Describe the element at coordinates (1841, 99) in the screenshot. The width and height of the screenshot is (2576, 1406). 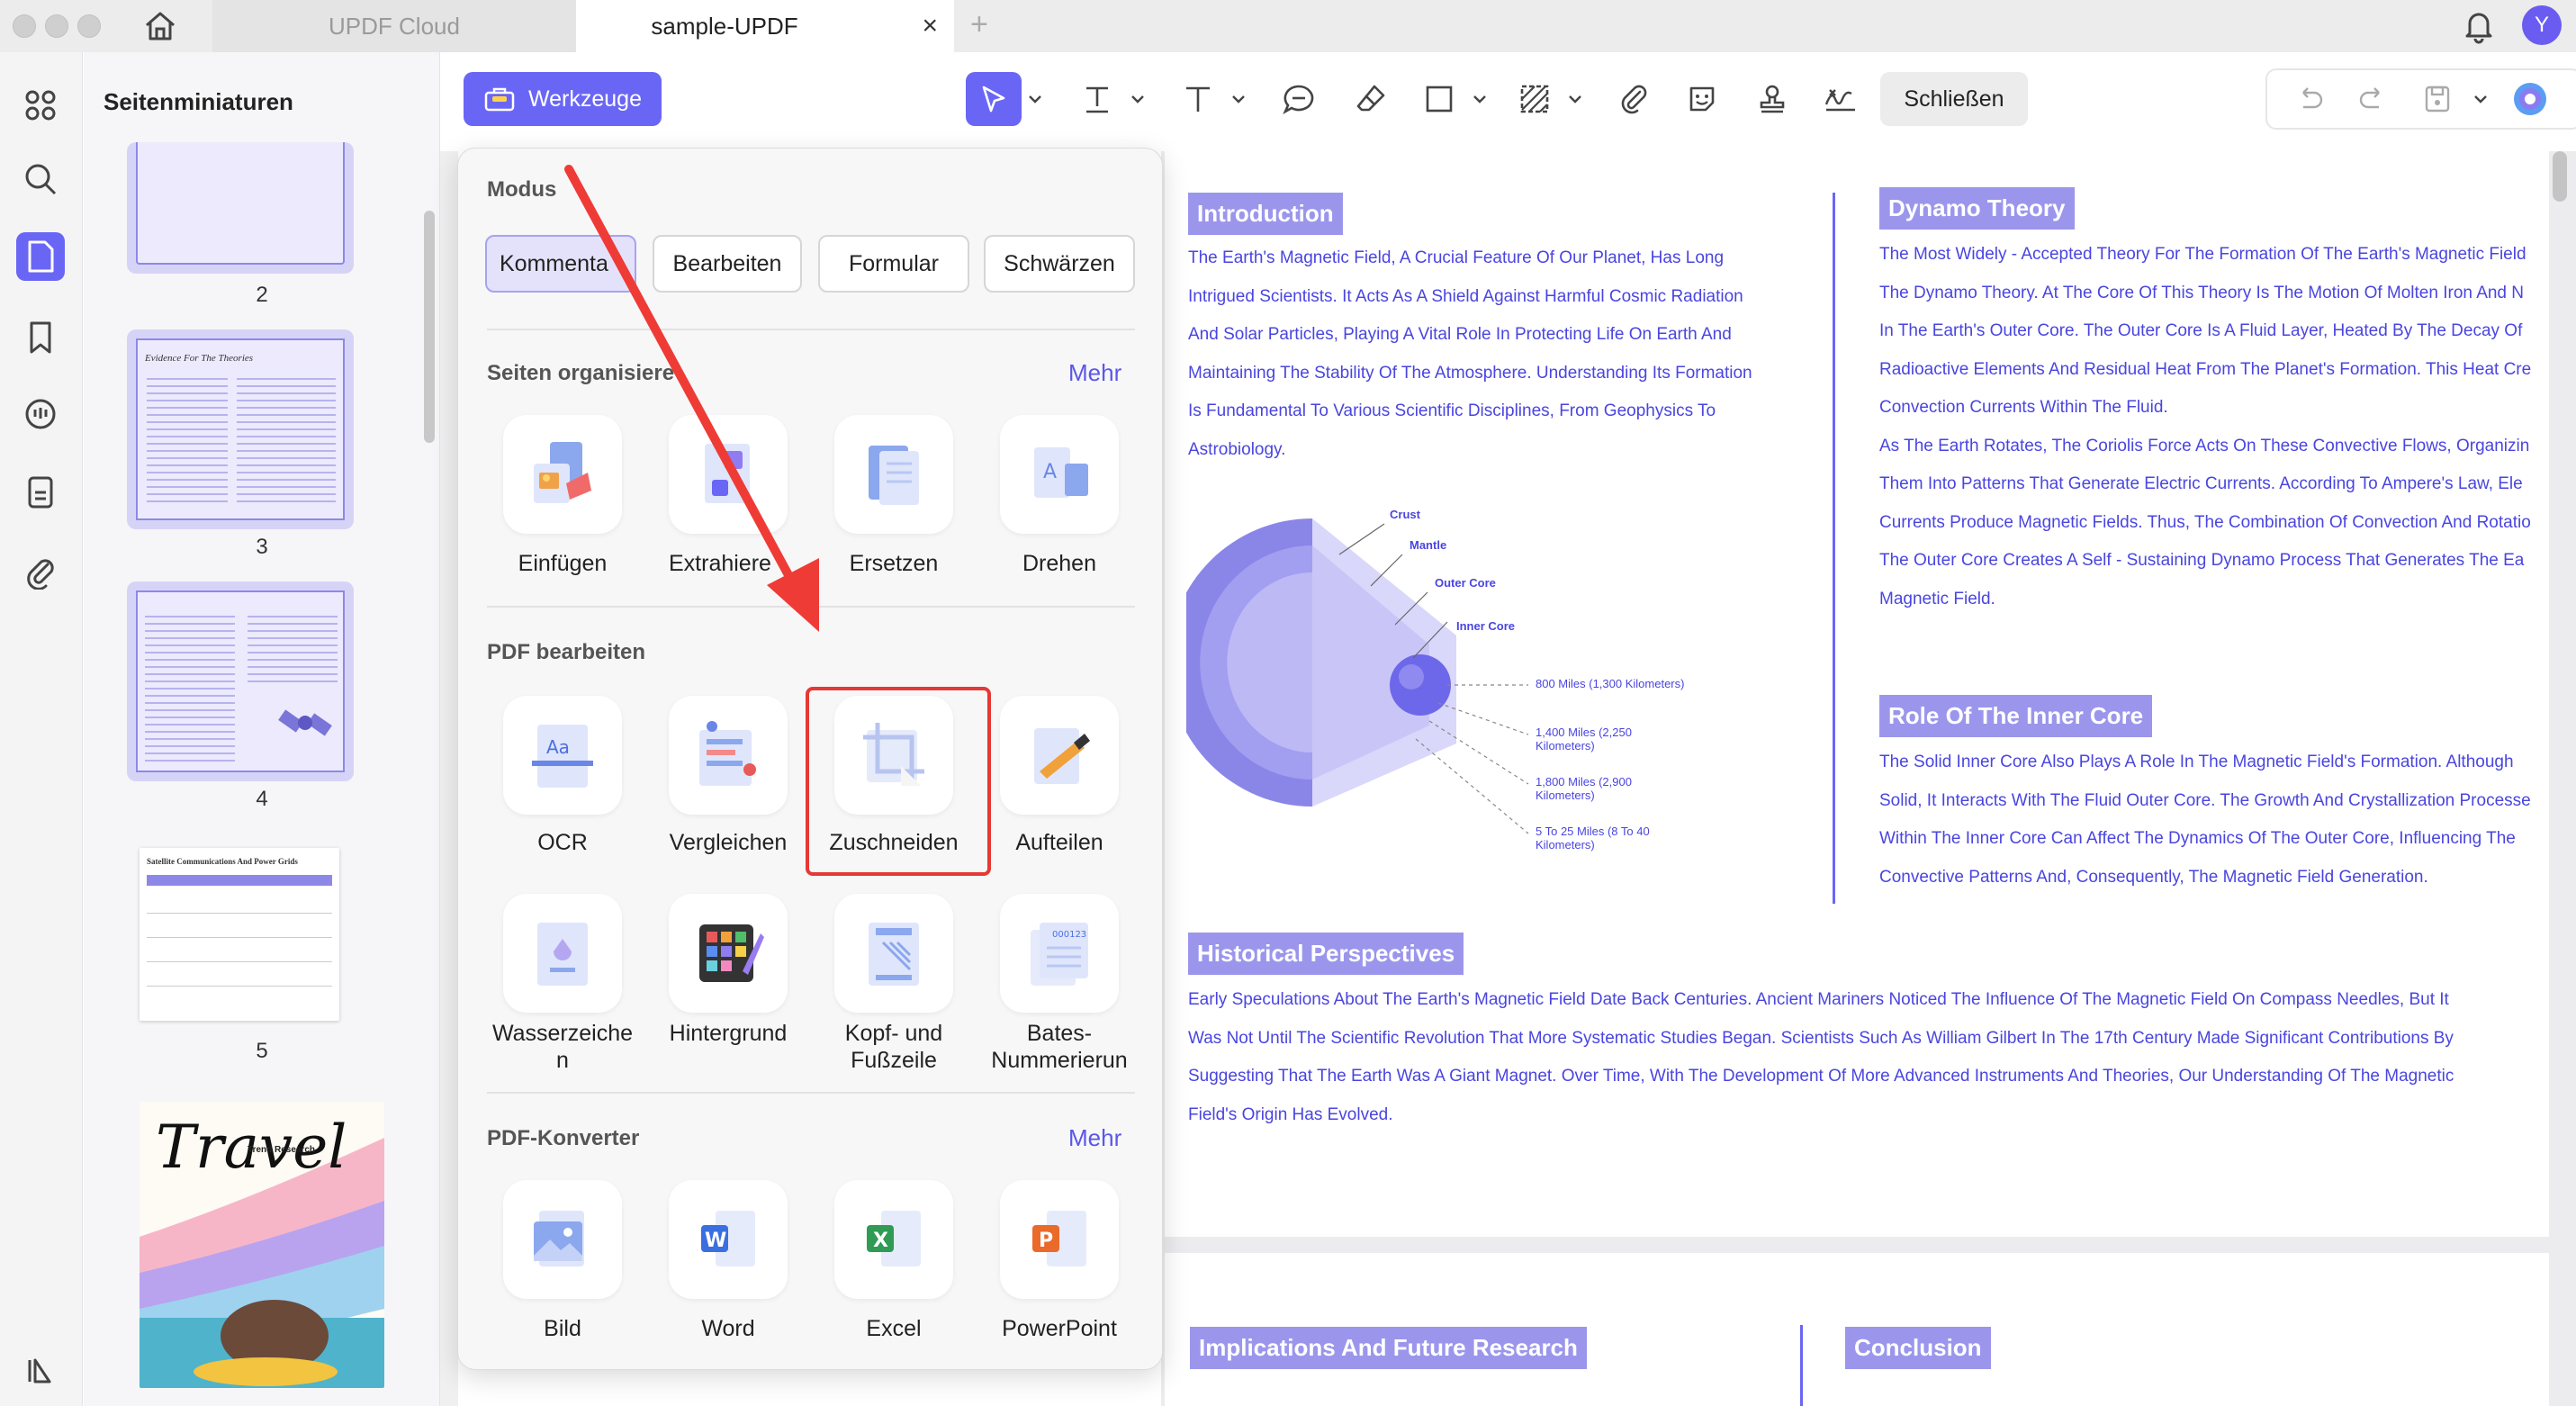
I see `signature-icon` at that location.